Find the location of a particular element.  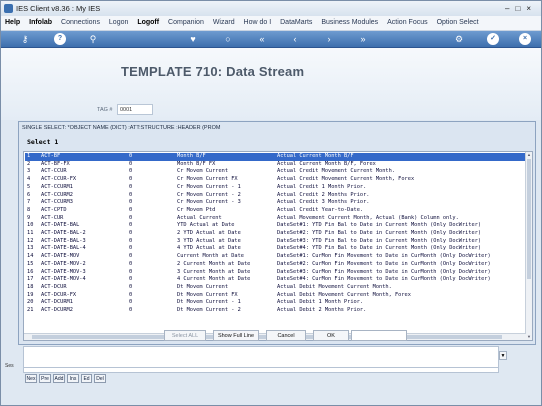

row-short-description: 4 Current Month at Date is located at coordinates (214, 279).